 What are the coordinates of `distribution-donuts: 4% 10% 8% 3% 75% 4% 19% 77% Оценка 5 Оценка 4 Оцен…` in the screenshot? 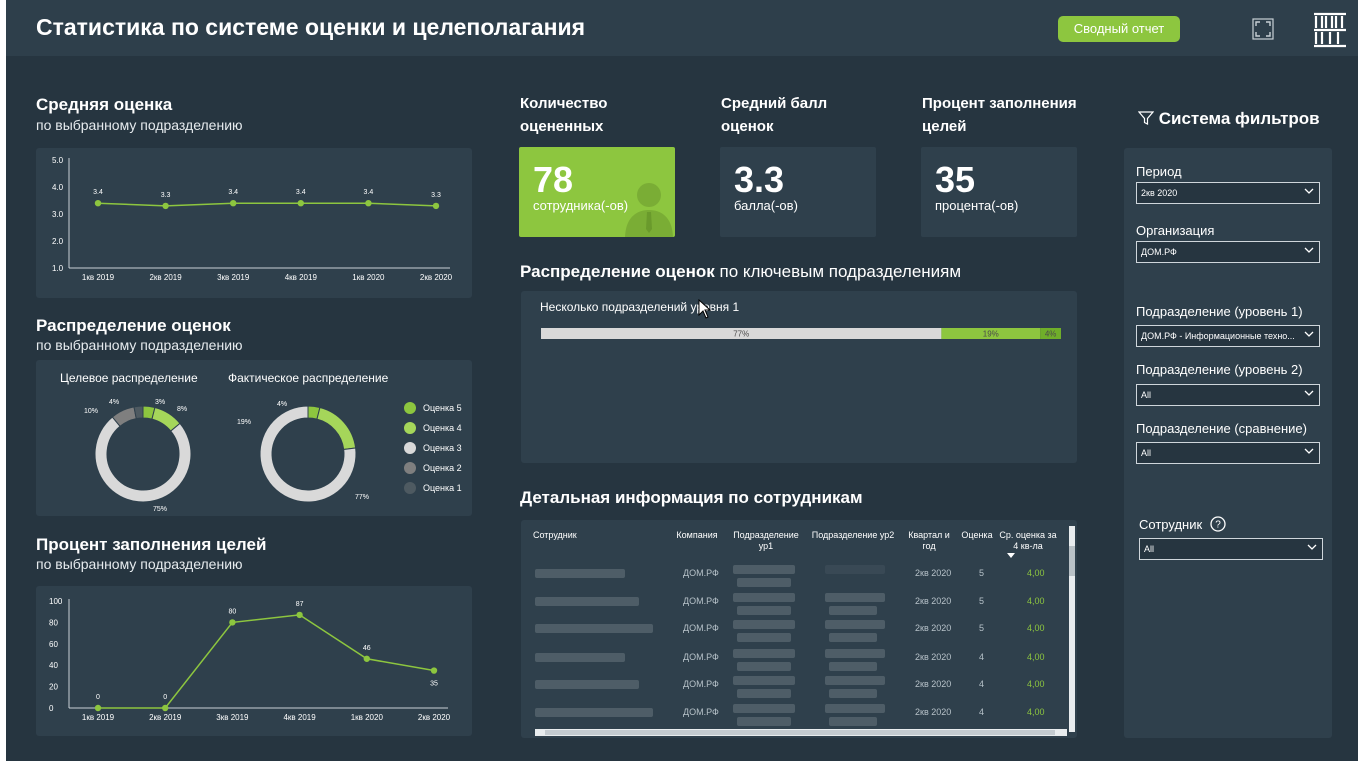 It's located at (273, 456).